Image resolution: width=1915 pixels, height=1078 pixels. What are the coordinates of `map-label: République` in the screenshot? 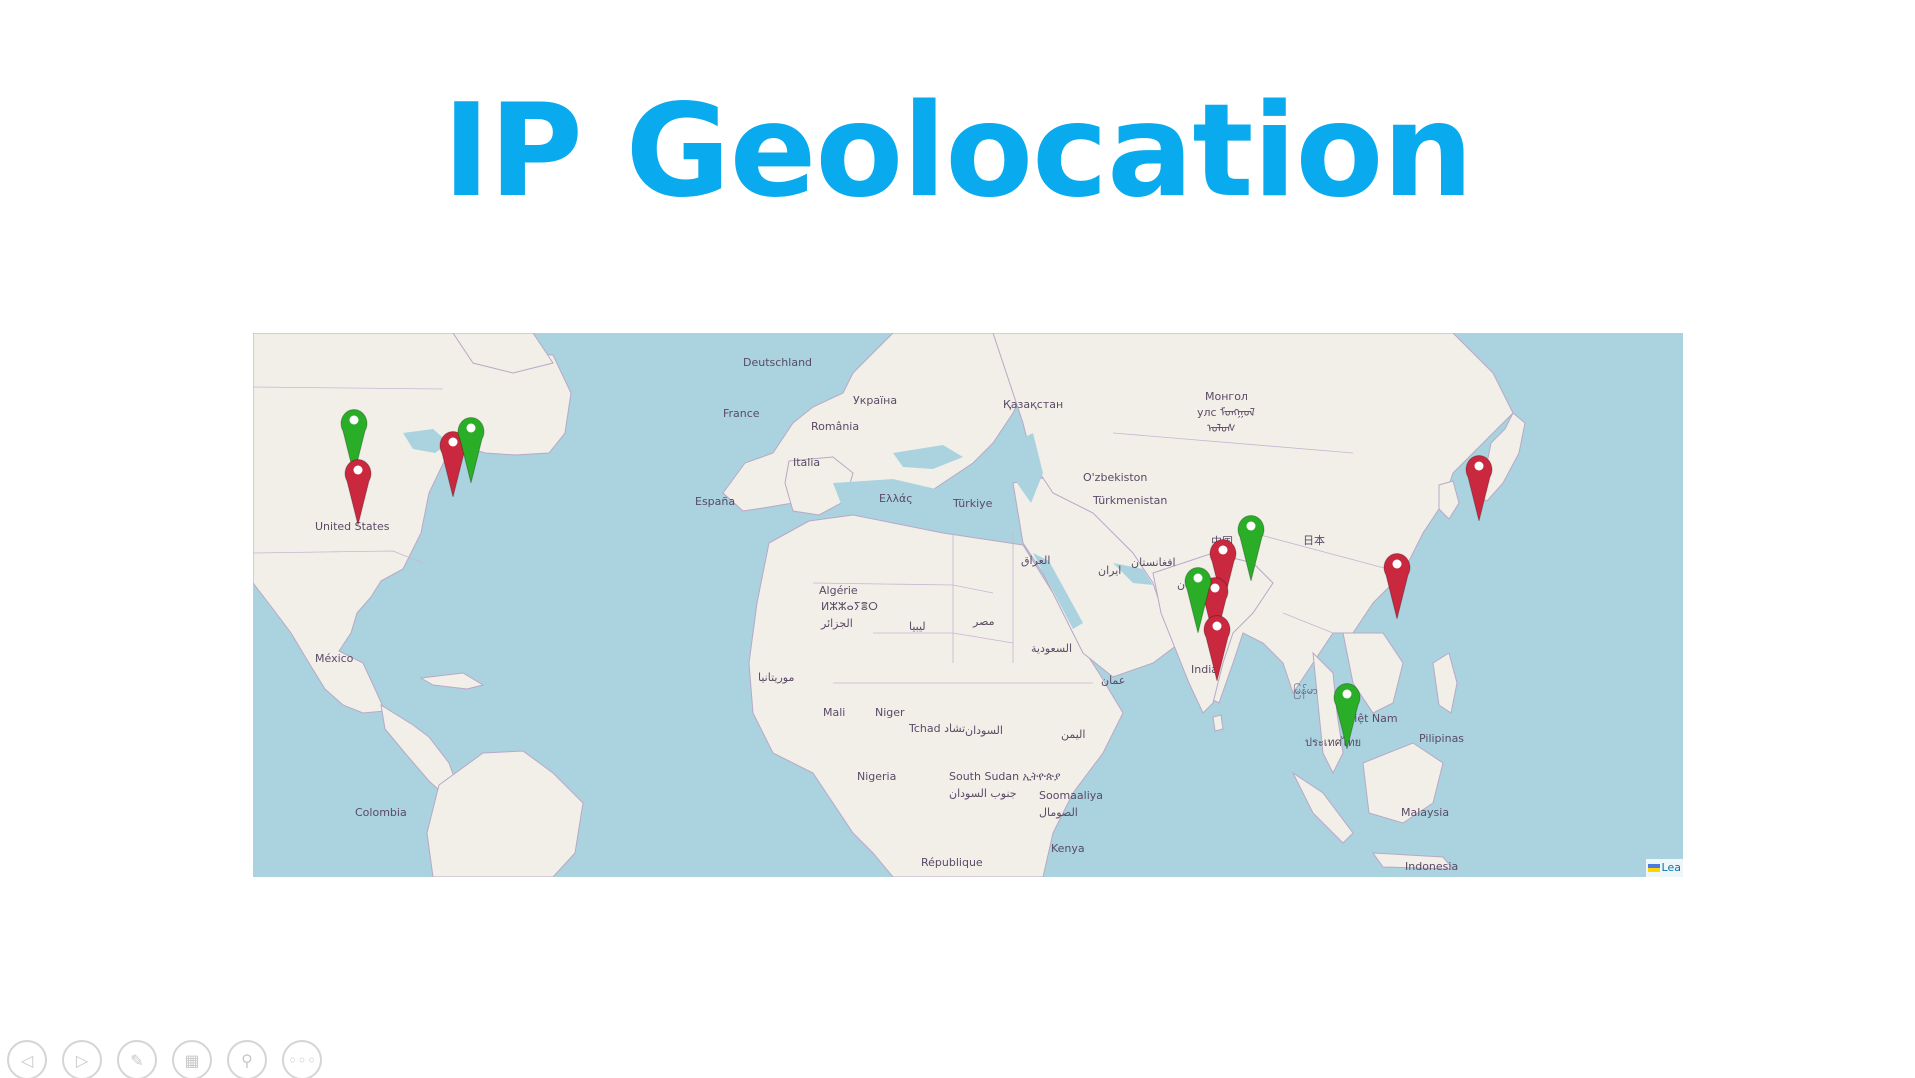 It's located at (952, 862).